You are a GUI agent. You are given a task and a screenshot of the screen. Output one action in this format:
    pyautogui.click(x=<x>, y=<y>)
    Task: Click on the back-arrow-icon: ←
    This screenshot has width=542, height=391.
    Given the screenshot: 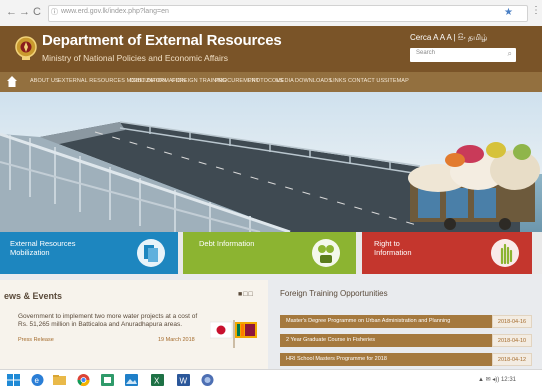 What is the action you would take?
    pyautogui.click(x=11, y=12)
    